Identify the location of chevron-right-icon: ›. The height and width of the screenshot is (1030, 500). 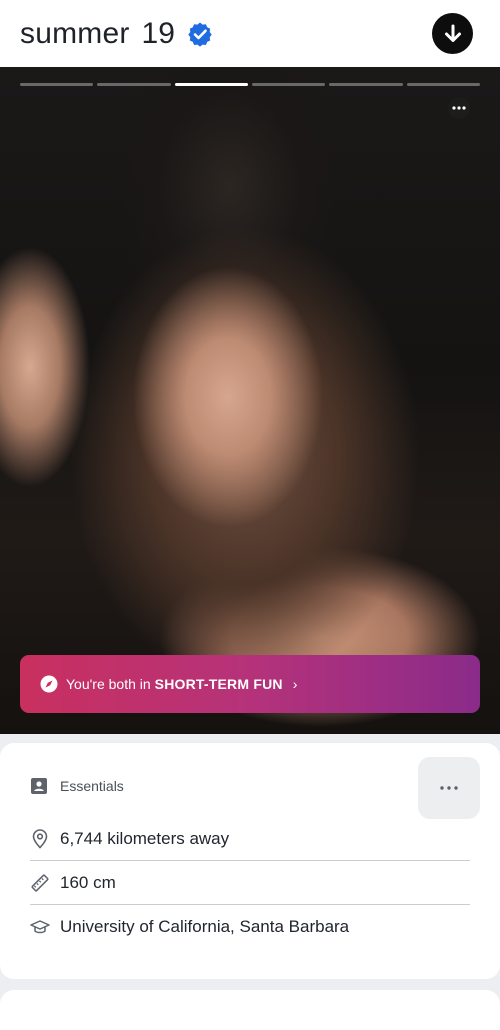
(295, 684).